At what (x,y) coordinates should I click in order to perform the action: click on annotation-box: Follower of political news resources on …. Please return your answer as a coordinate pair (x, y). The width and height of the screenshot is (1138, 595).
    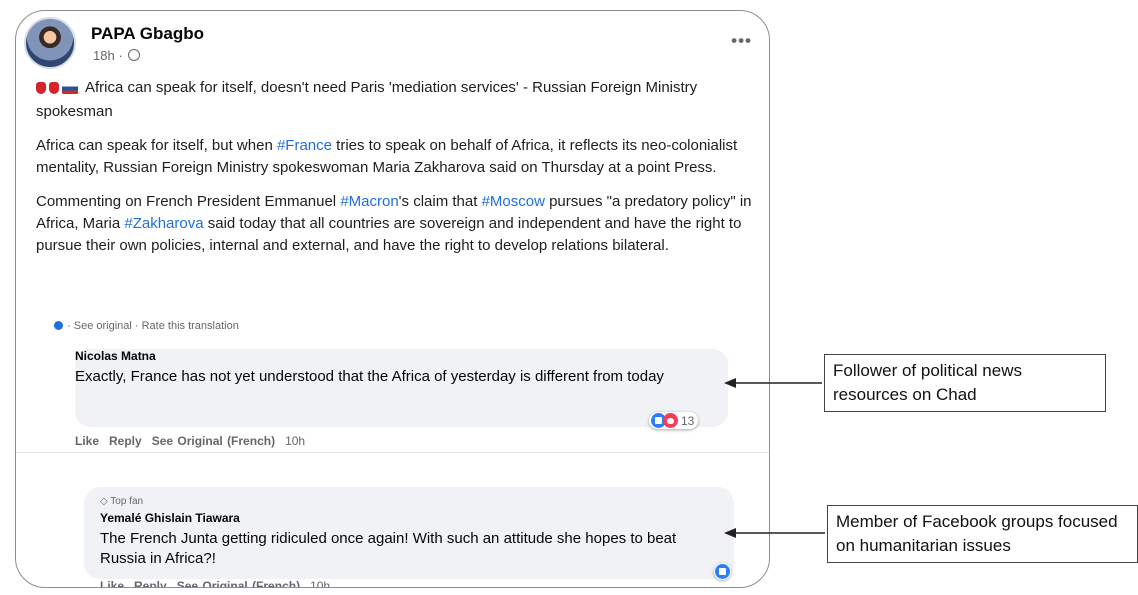
    Looking at the image, I should click on (965, 383).